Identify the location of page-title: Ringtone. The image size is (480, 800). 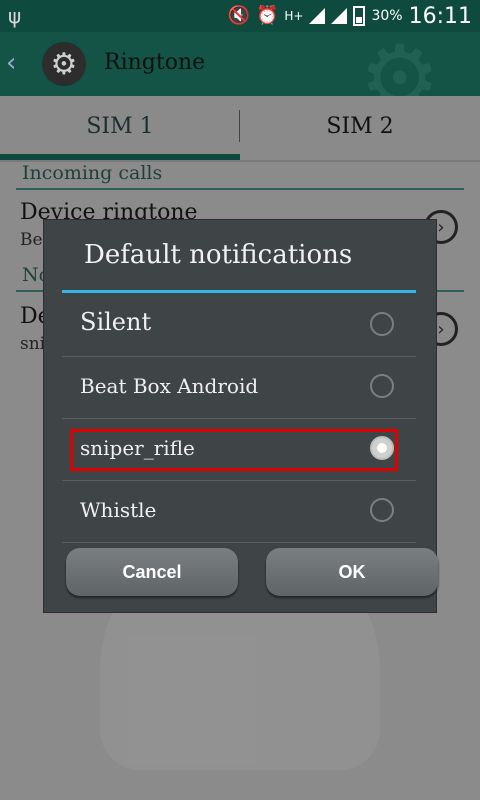
(155, 62).